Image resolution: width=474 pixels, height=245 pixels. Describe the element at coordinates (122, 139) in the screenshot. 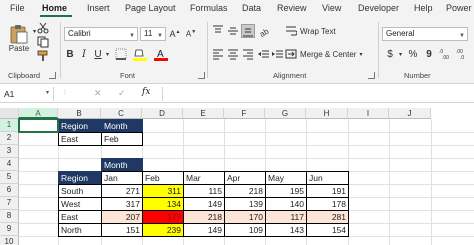

I see `lookup-input-cell: Feb` at that location.